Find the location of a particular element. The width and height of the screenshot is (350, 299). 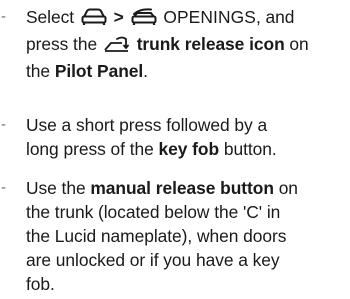

text-span: Select is located at coordinates (50, 17).